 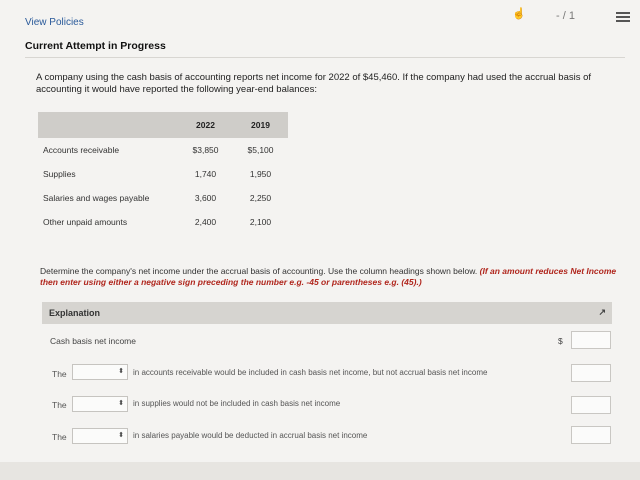 I want to click on value-2019: 2,250, so click(x=260, y=198).